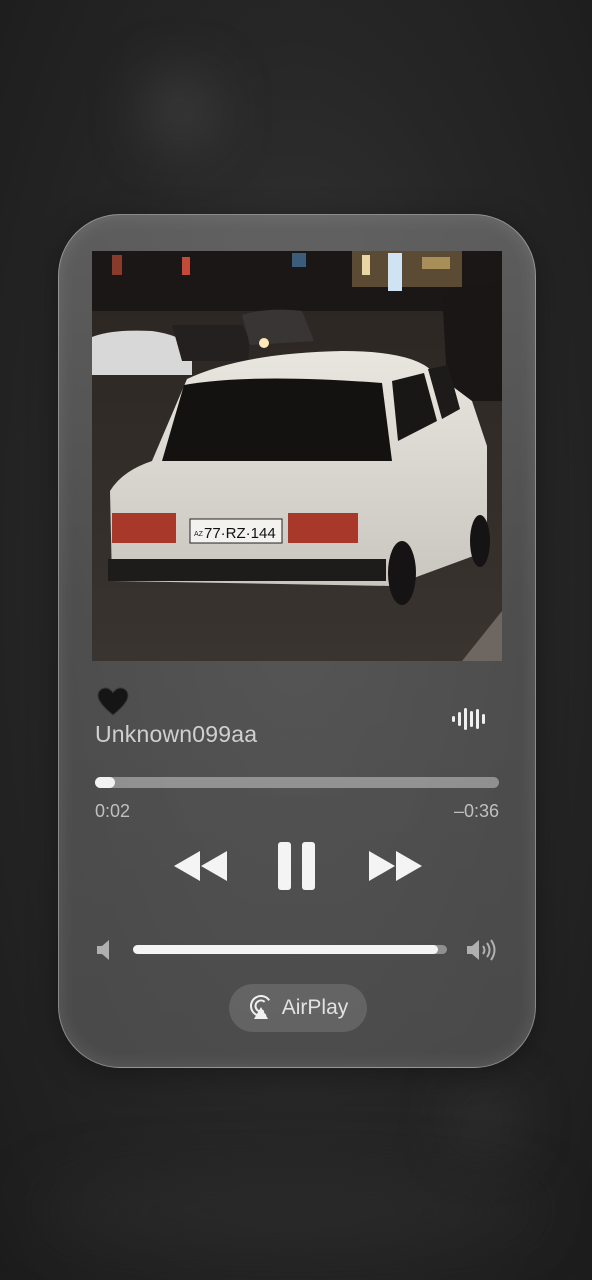 The width and height of the screenshot is (592, 1280). What do you see at coordinates (113, 811) in the screenshot?
I see `elapsed-time: 0:02` at bounding box center [113, 811].